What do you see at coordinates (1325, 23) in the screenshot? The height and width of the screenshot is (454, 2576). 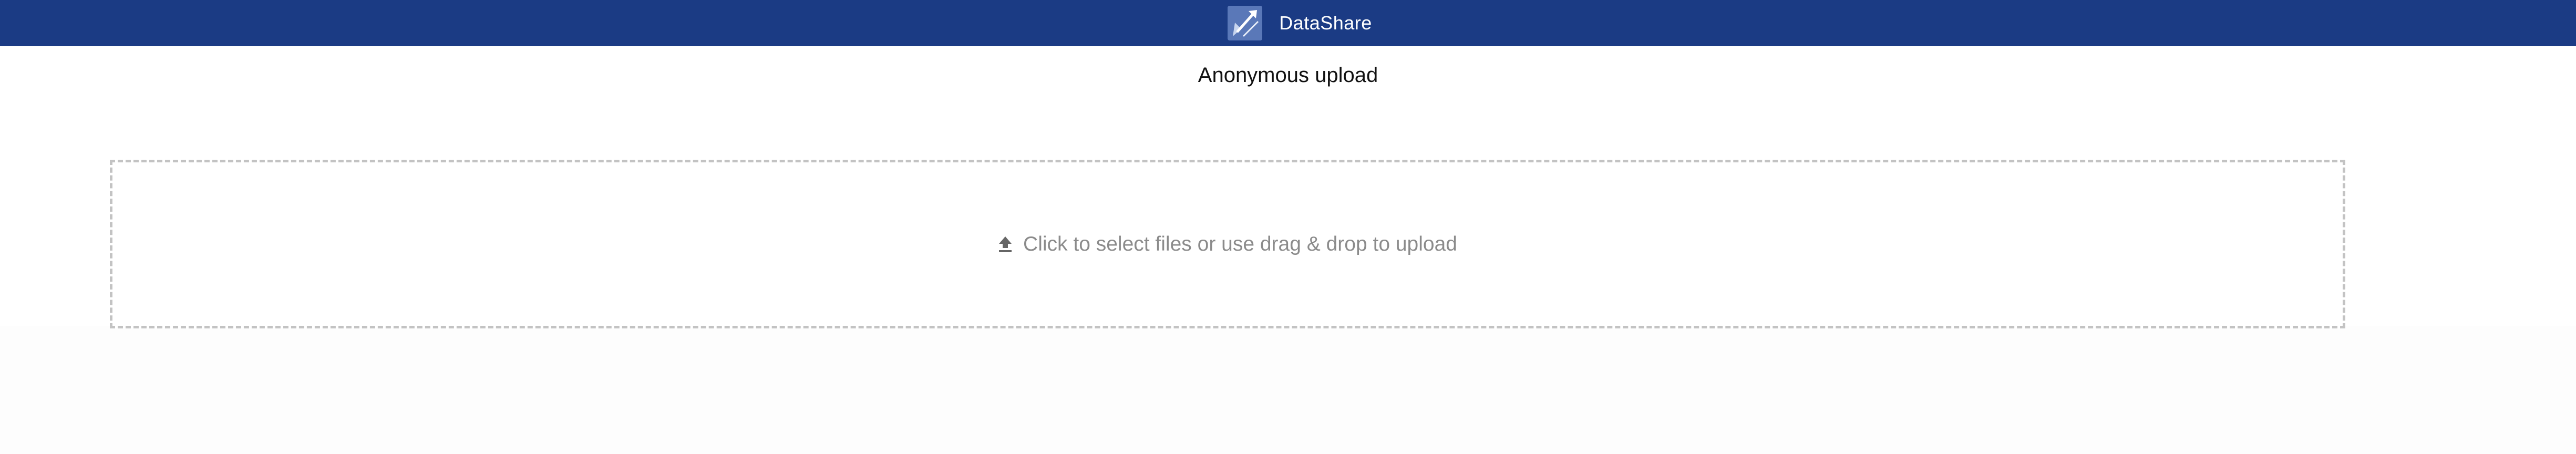 I see `brand-name: DataShare` at bounding box center [1325, 23].